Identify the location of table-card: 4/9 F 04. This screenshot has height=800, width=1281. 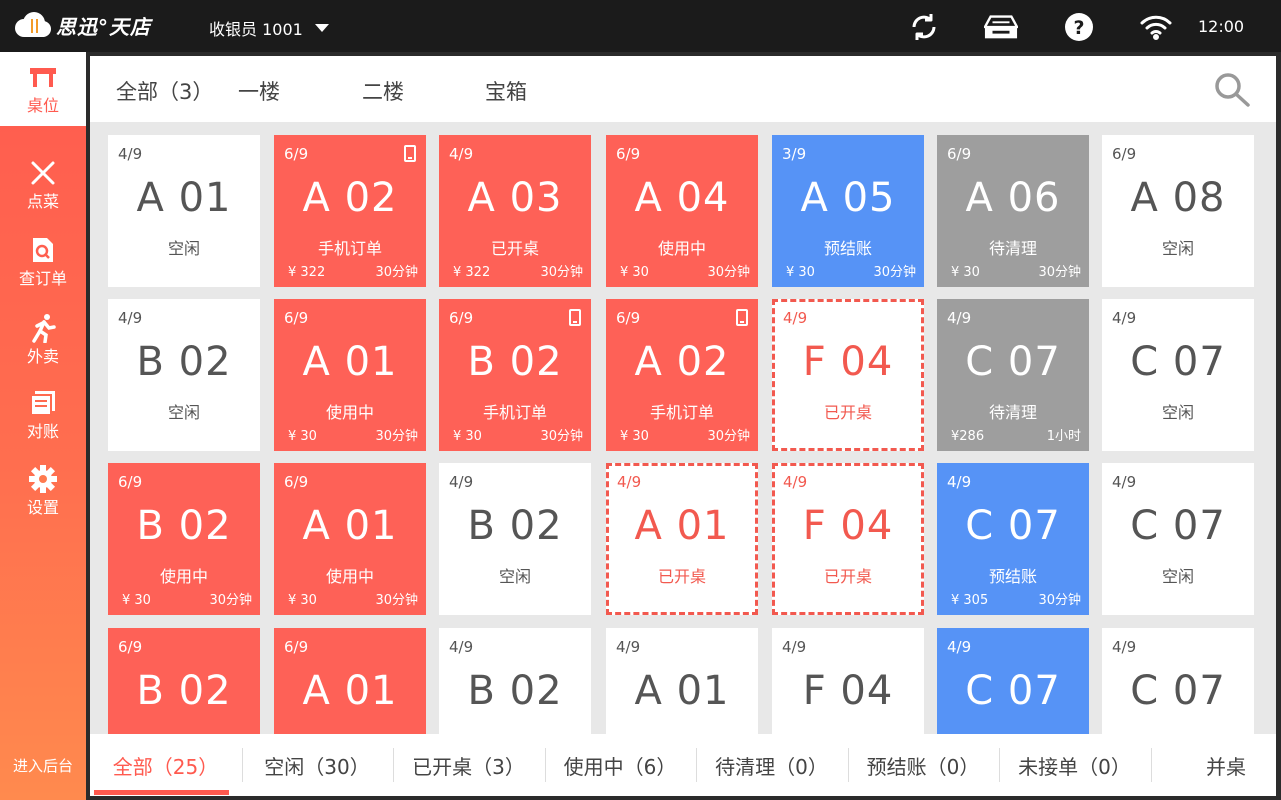
(848, 681).